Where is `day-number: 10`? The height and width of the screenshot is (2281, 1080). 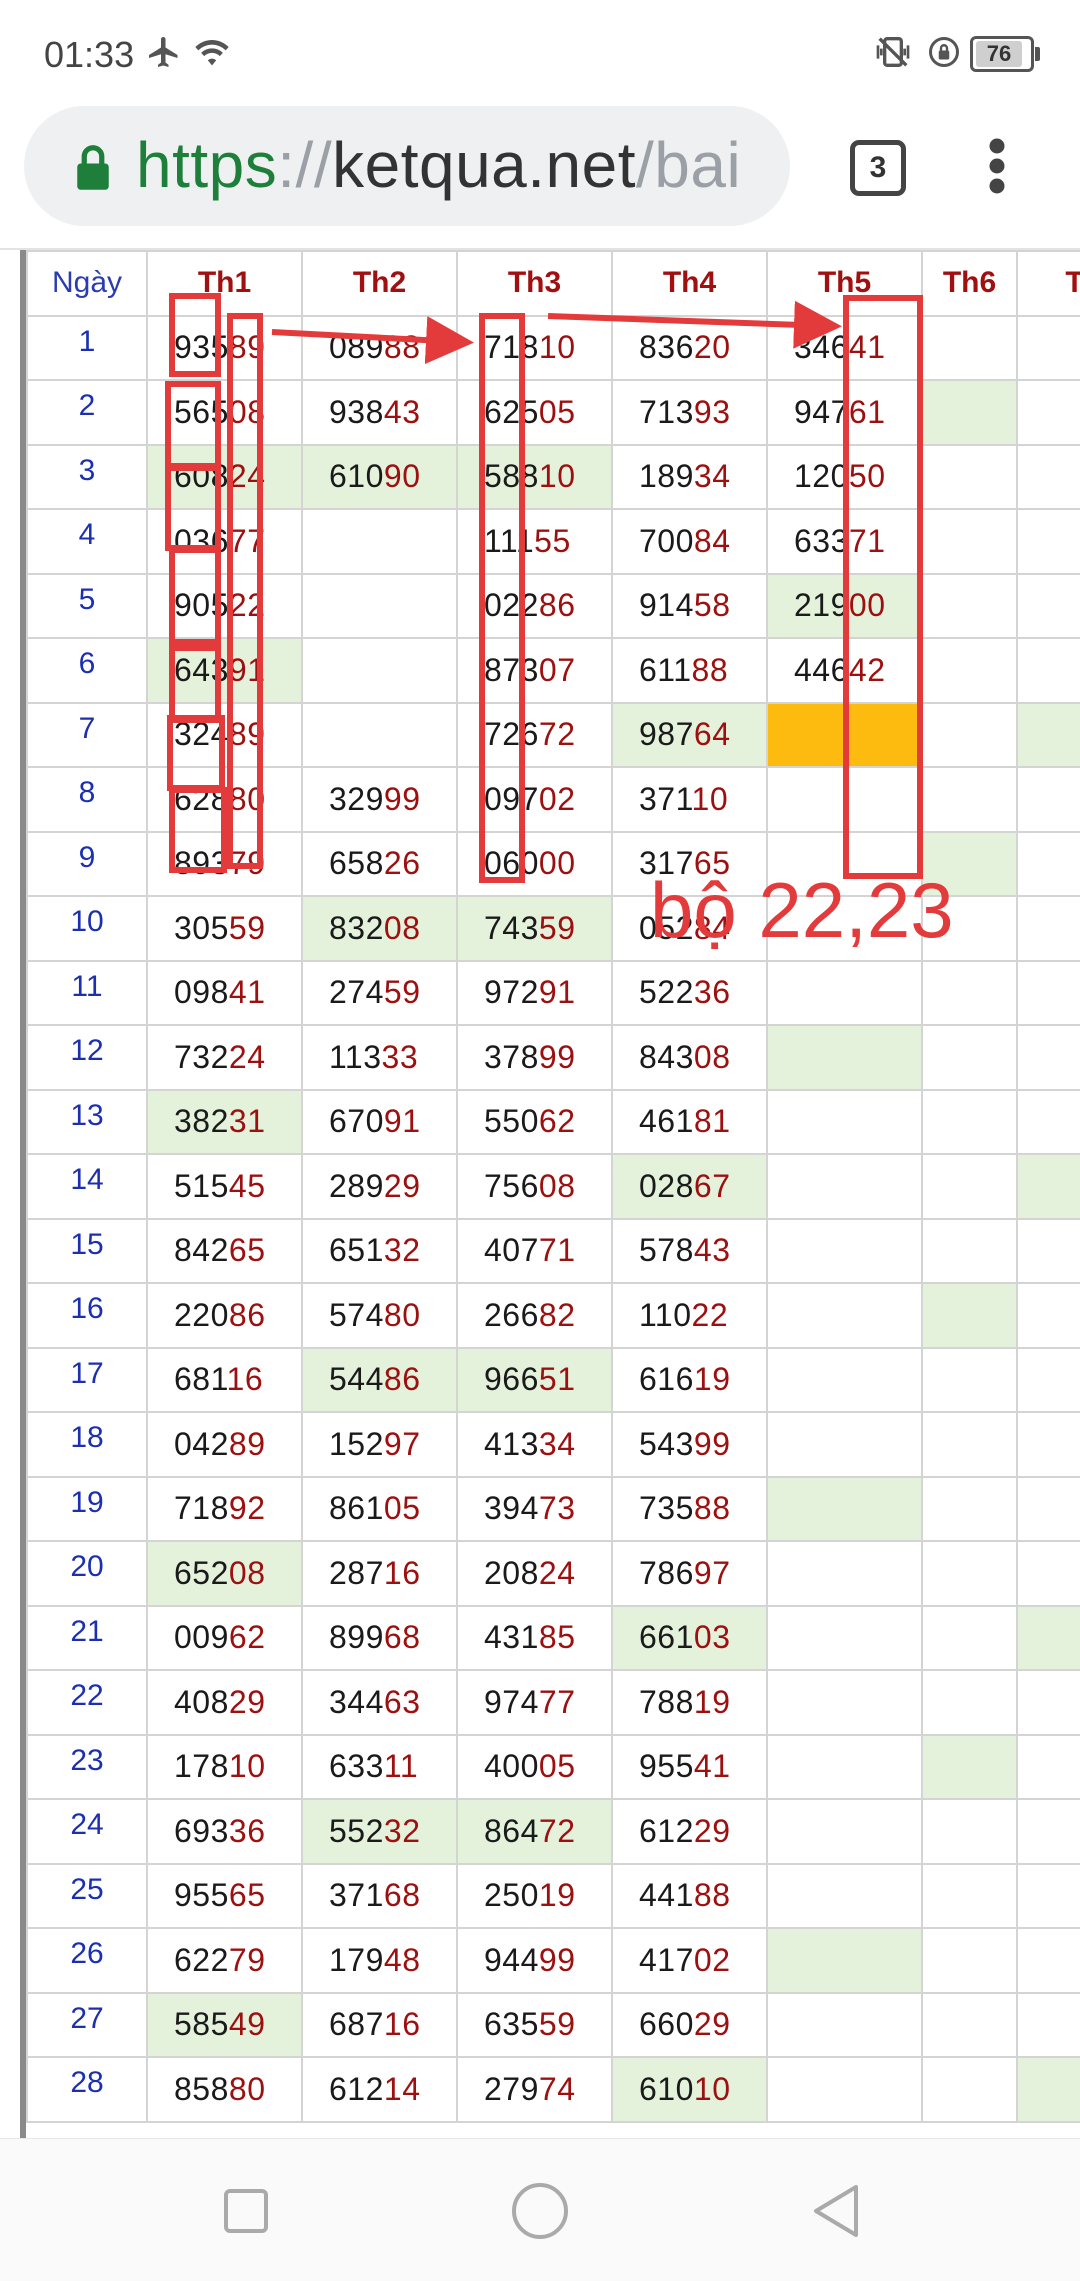 day-number: 10 is located at coordinates (87, 928).